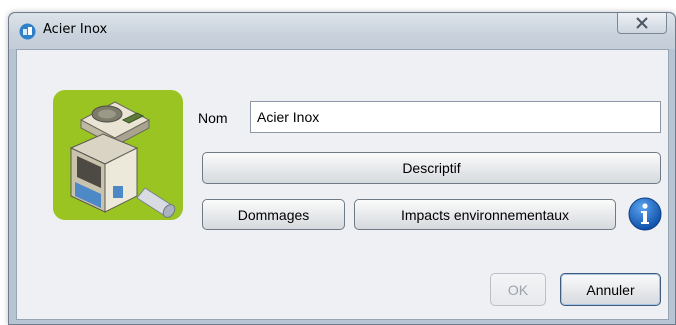  Describe the element at coordinates (213, 118) in the screenshot. I see `nom-label: Nom` at that location.